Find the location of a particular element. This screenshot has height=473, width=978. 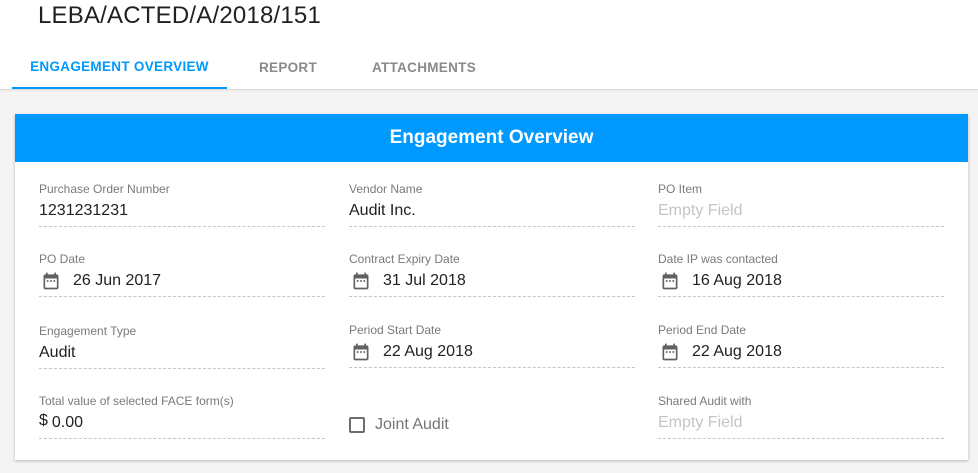

po-number-label: Purchase Order Number is located at coordinates (104, 189).